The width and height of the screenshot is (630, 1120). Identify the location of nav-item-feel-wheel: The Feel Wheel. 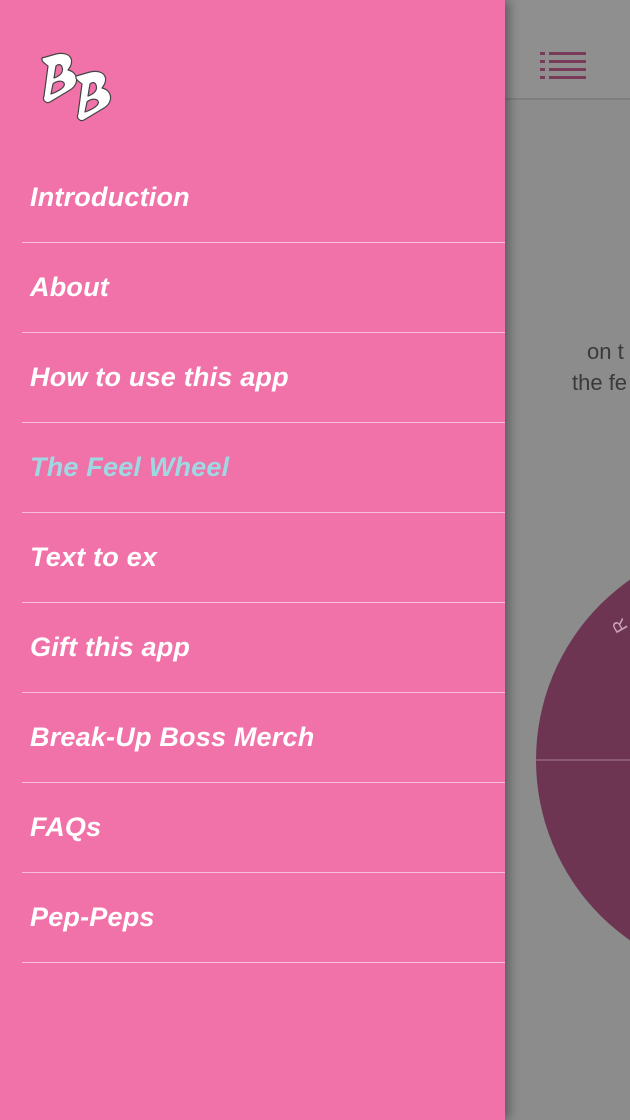
(263, 468).